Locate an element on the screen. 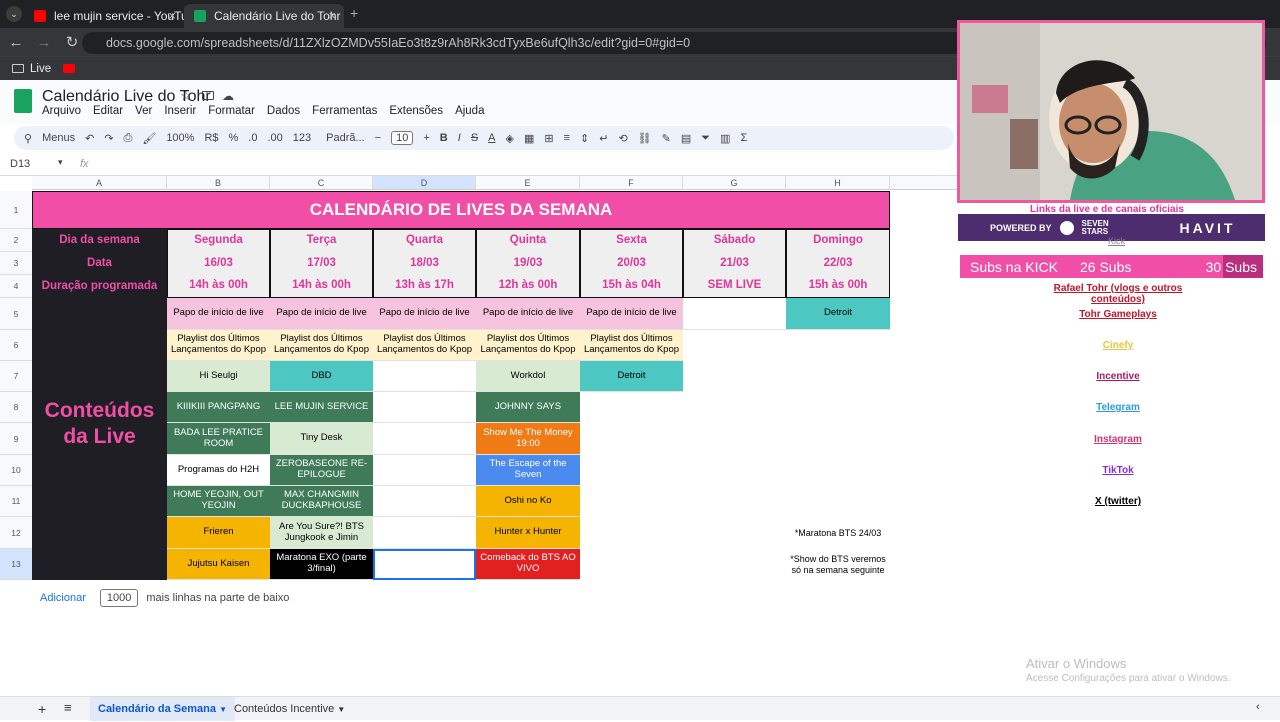 This screenshot has height=722, width=1280. filter-icon: ⏷ is located at coordinates (705, 138).